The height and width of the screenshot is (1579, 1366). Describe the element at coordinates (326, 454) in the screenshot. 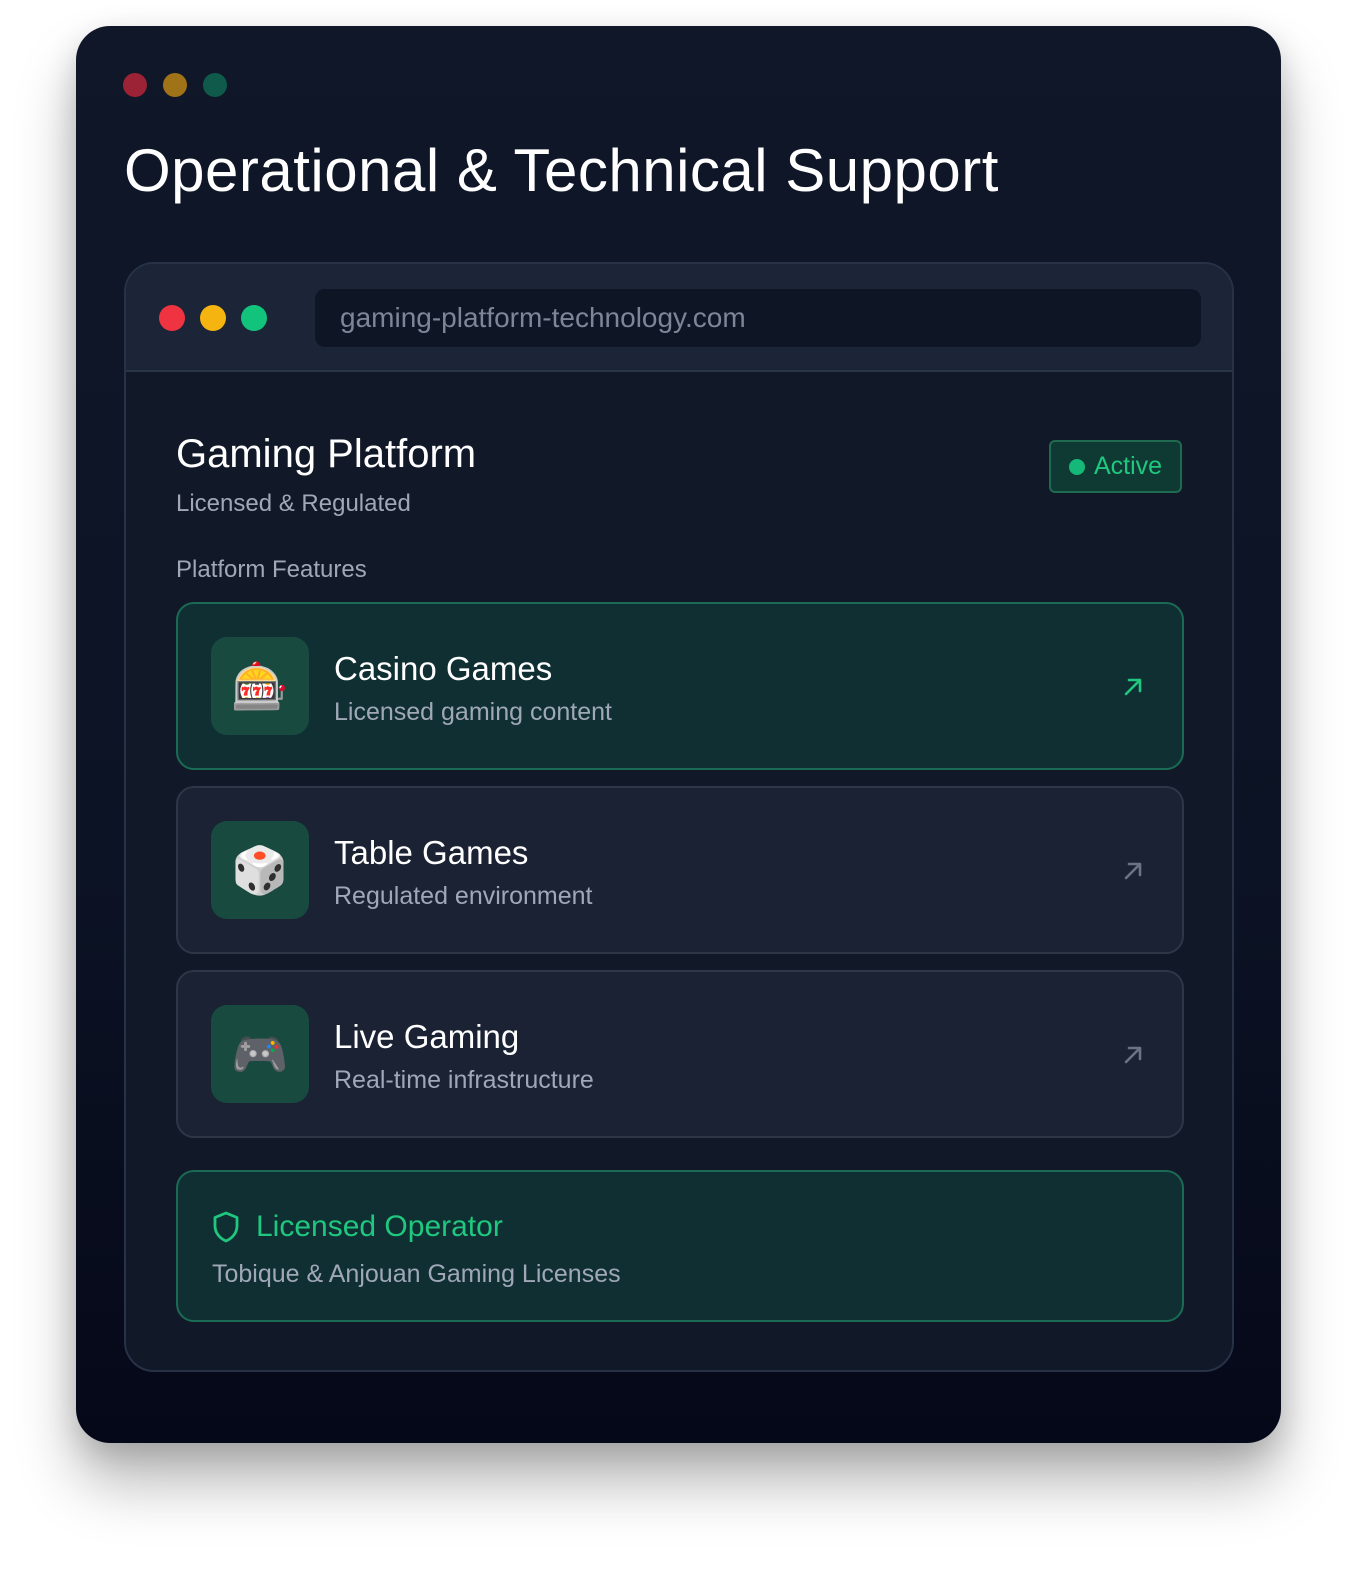

I see `platform-title: Gaming Platform` at that location.